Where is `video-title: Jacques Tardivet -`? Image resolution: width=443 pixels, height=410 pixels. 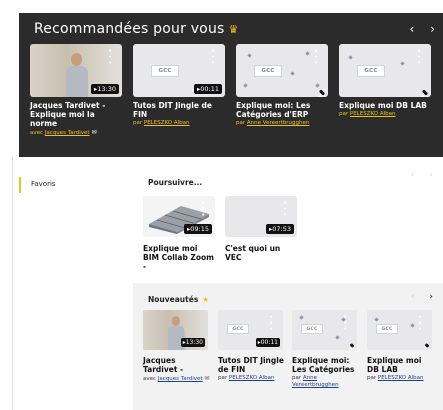 video-title: Jacques Tardivet - is located at coordinates (177, 365).